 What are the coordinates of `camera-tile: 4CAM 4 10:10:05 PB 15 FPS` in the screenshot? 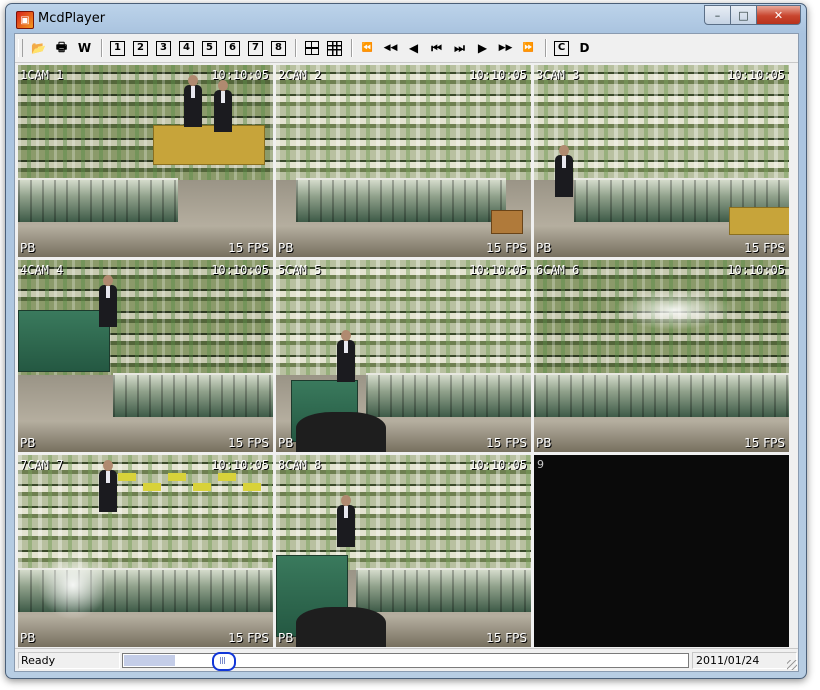 It's located at (145, 356).